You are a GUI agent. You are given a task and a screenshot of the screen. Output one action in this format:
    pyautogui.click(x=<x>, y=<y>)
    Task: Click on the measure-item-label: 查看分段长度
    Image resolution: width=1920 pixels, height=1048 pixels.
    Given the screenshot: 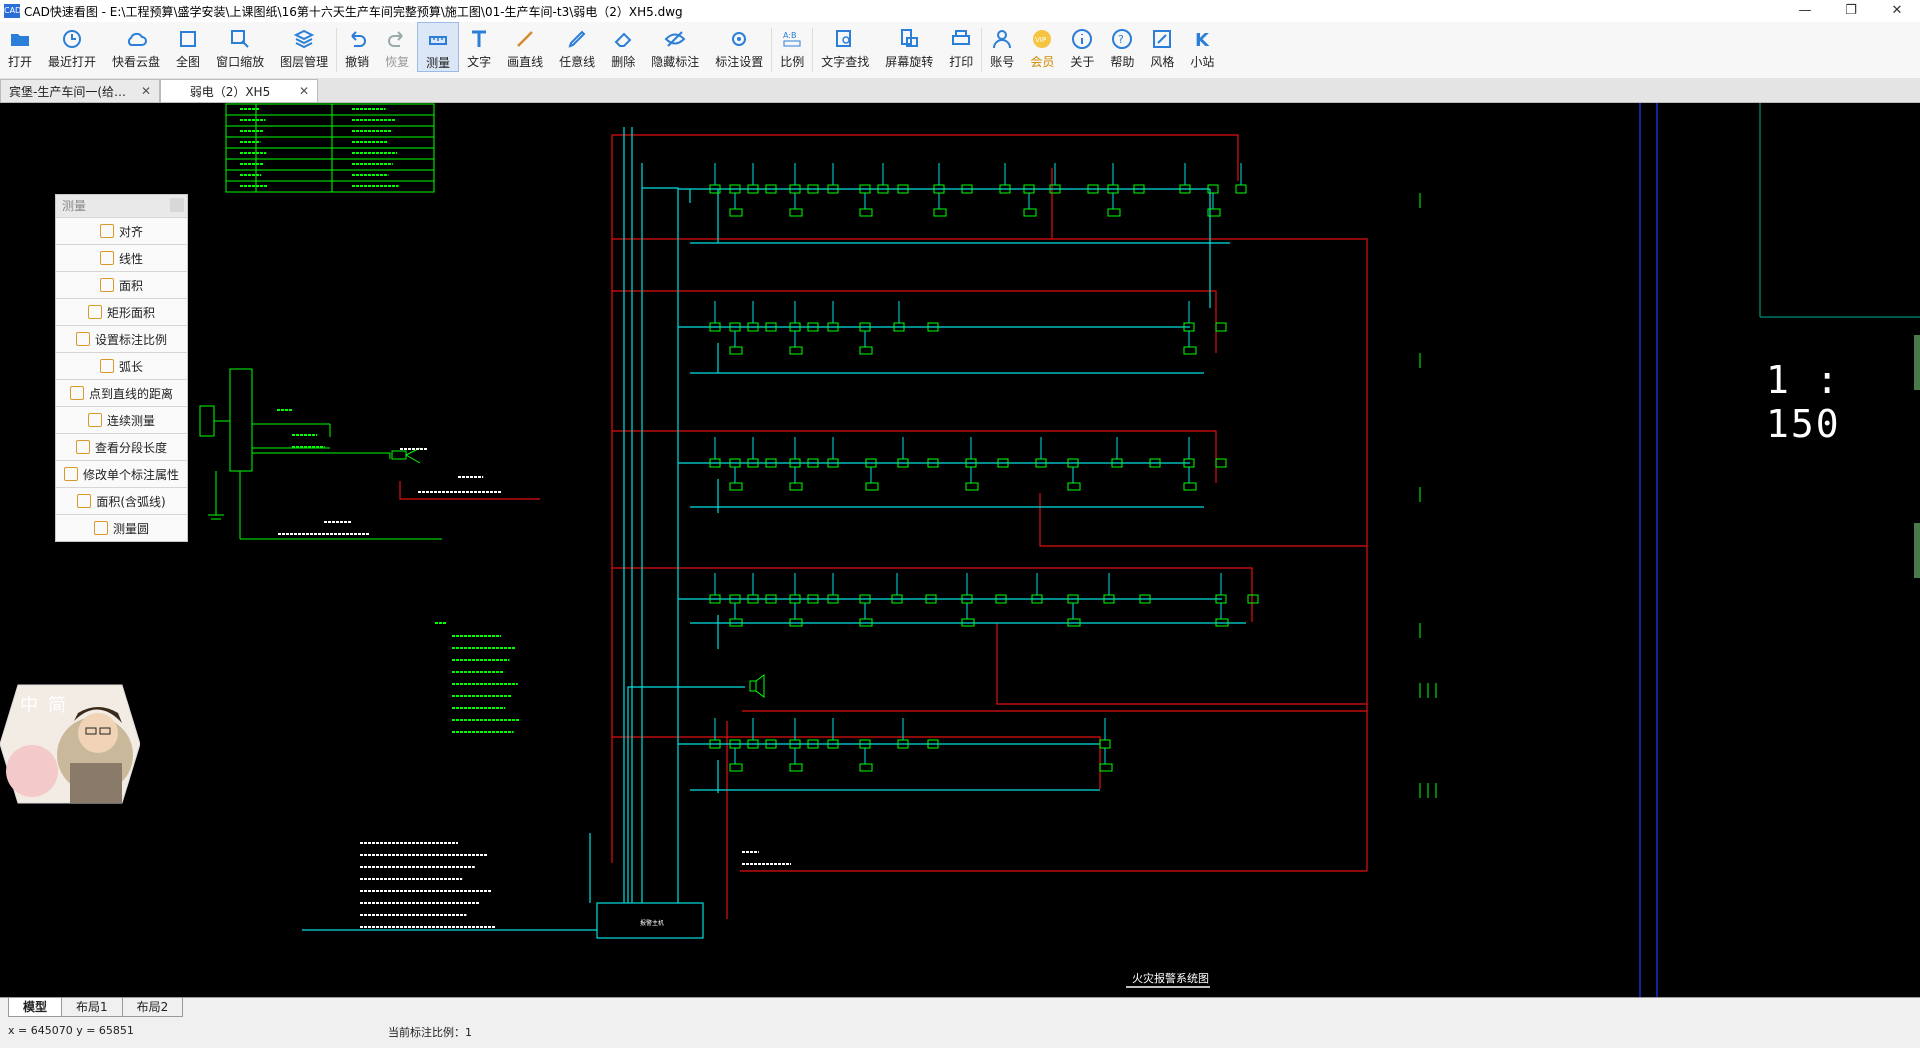 What is the action you would take?
    pyautogui.click(x=130, y=447)
    